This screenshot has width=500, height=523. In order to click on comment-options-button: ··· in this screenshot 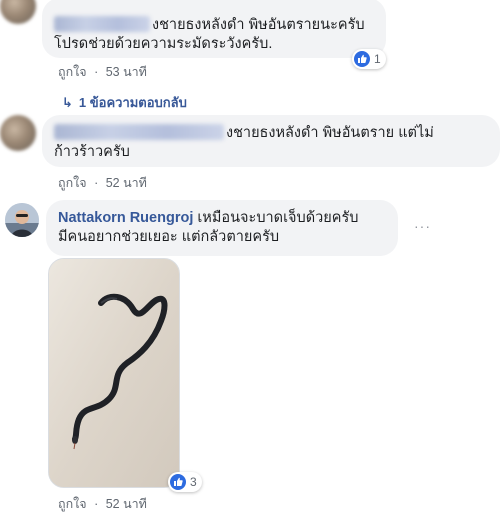, I will do `click(422, 226)`.